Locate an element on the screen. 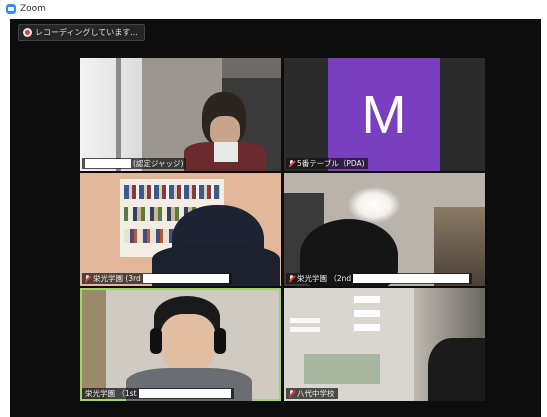 The height and width of the screenshot is (417, 547). participant-name-label: 栄光学園 （1st is located at coordinates (158, 393).